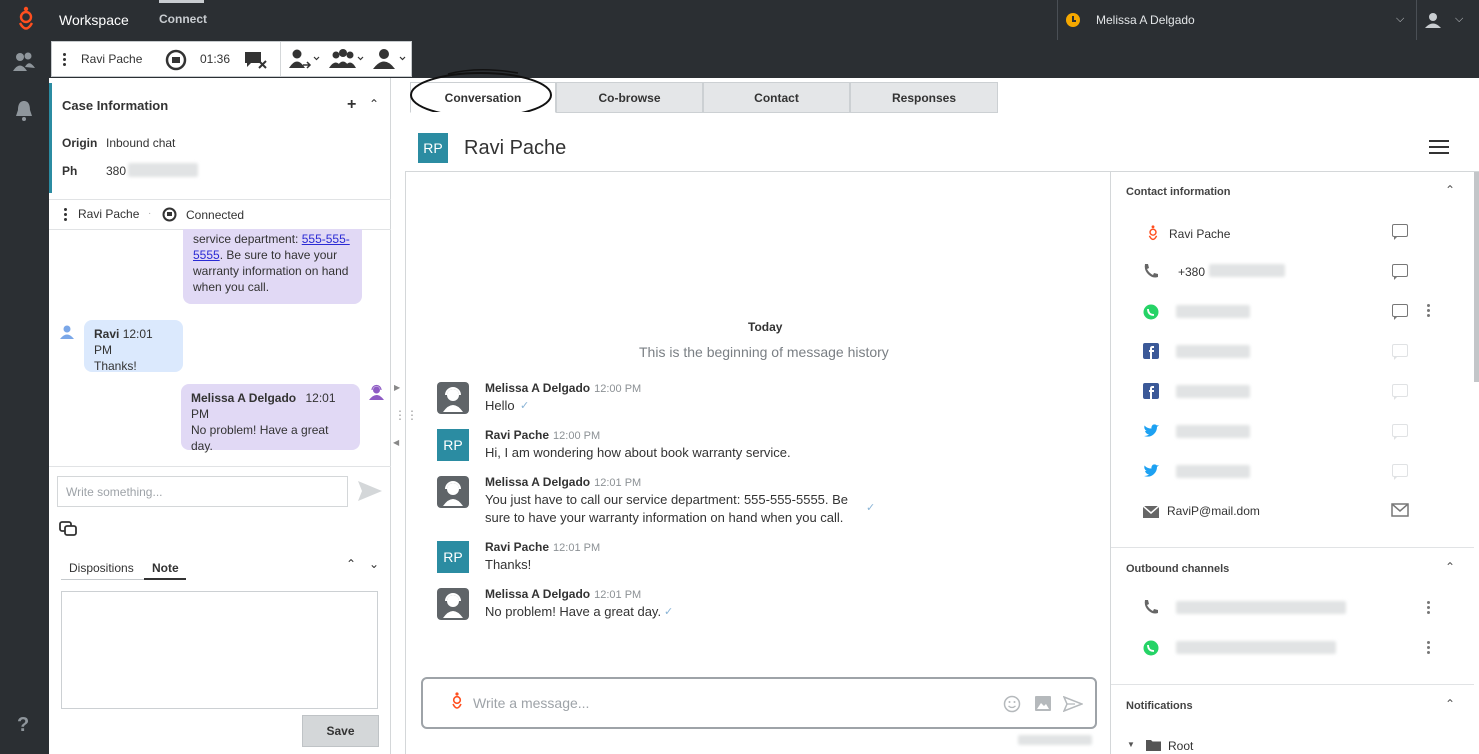  What do you see at coordinates (618, 595) in the screenshot?
I see `message-time: 12:01 PM` at bounding box center [618, 595].